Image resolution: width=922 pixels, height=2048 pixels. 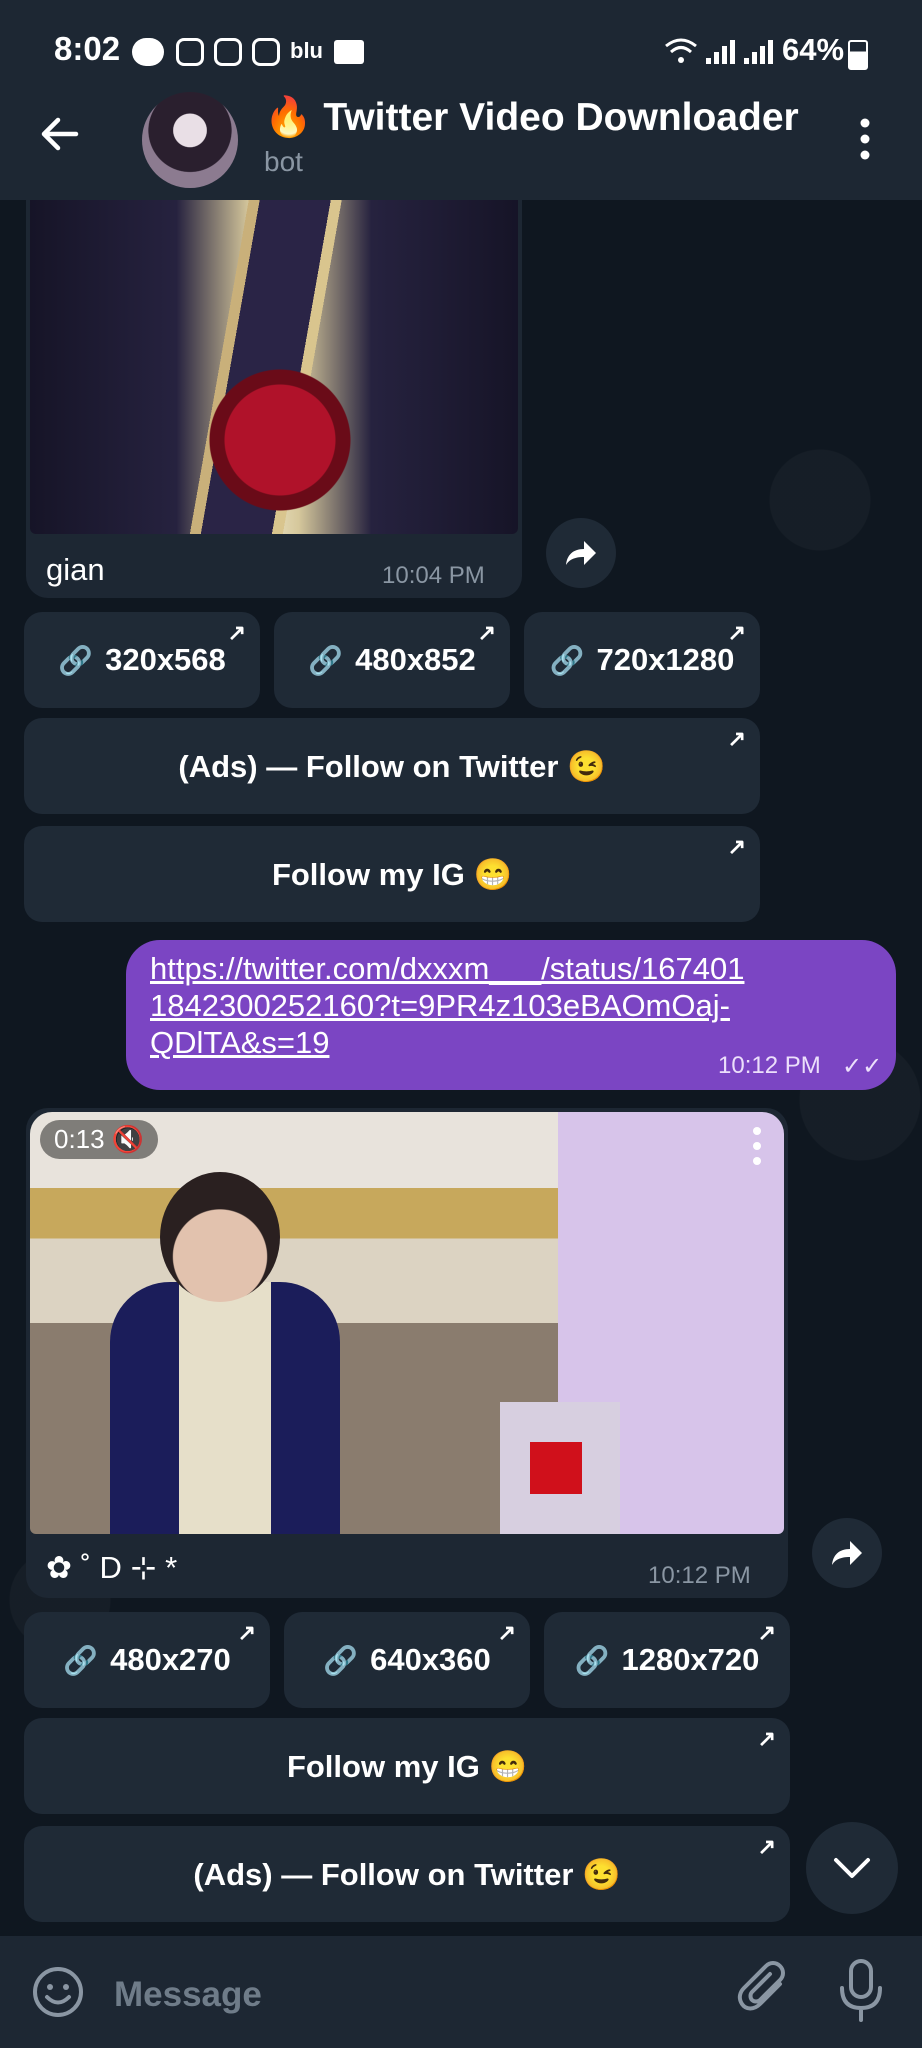 I want to click on video-subject, so click(x=225, y=1408).